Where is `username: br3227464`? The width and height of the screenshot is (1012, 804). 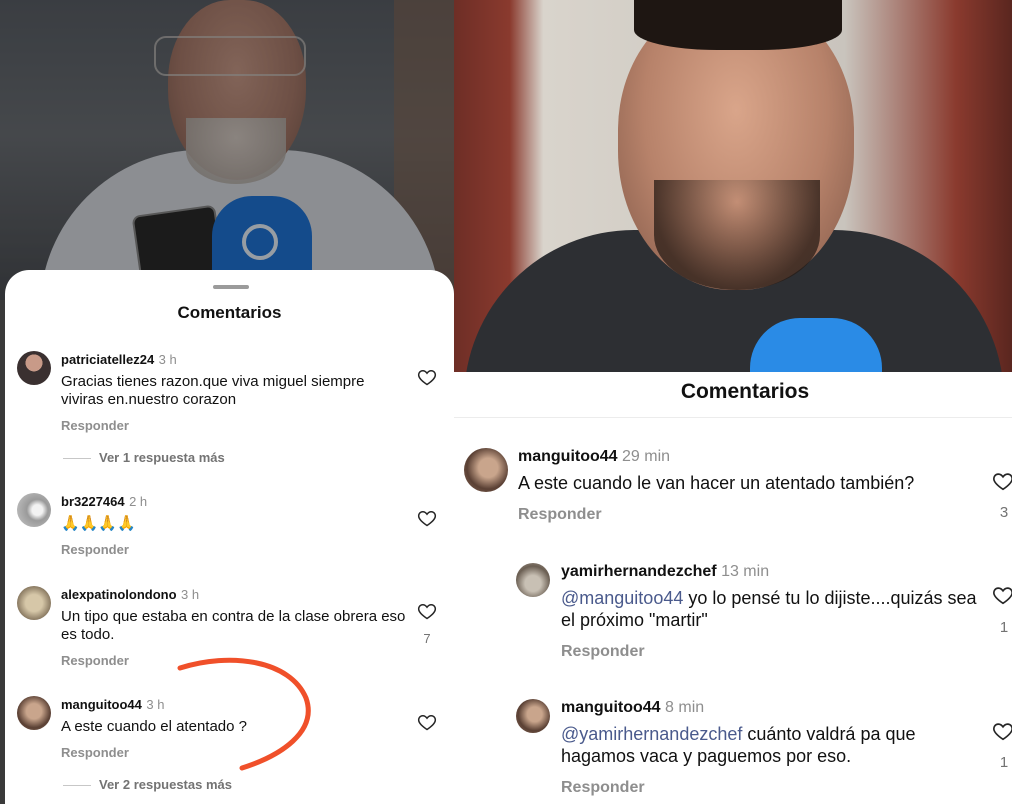 username: br3227464 is located at coordinates (93, 501).